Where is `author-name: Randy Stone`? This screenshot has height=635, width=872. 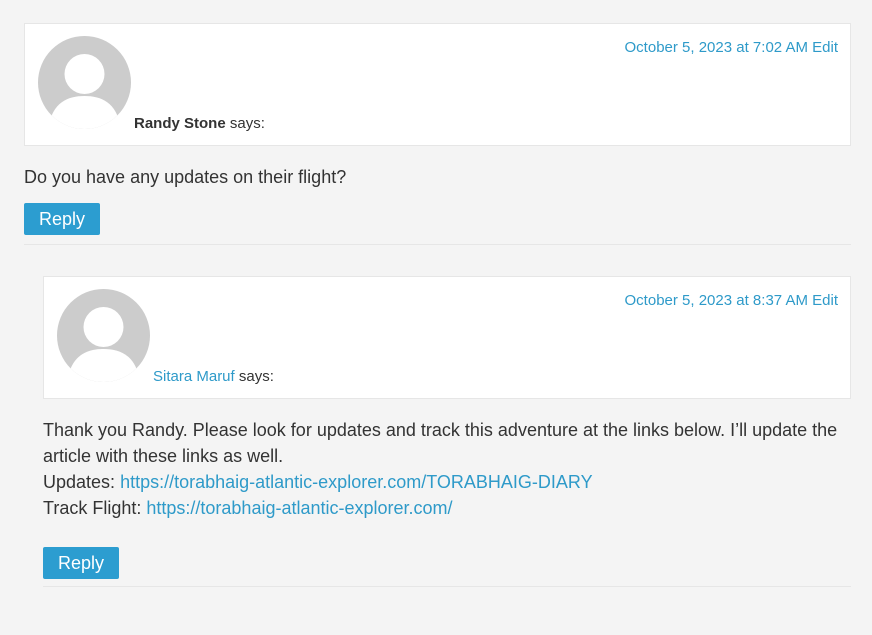 author-name: Randy Stone is located at coordinates (180, 123).